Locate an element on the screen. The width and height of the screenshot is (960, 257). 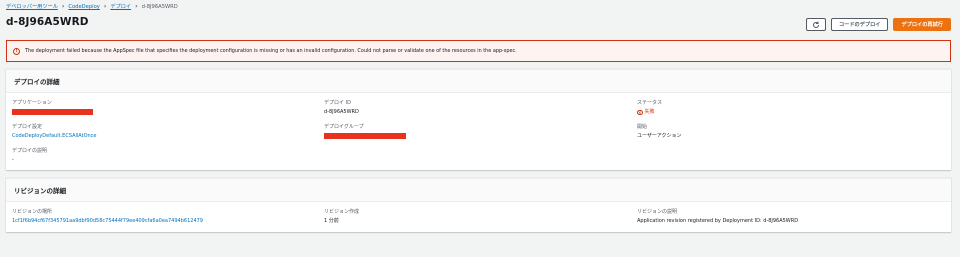
start-value: ユーザーアクション is located at coordinates (659, 136).